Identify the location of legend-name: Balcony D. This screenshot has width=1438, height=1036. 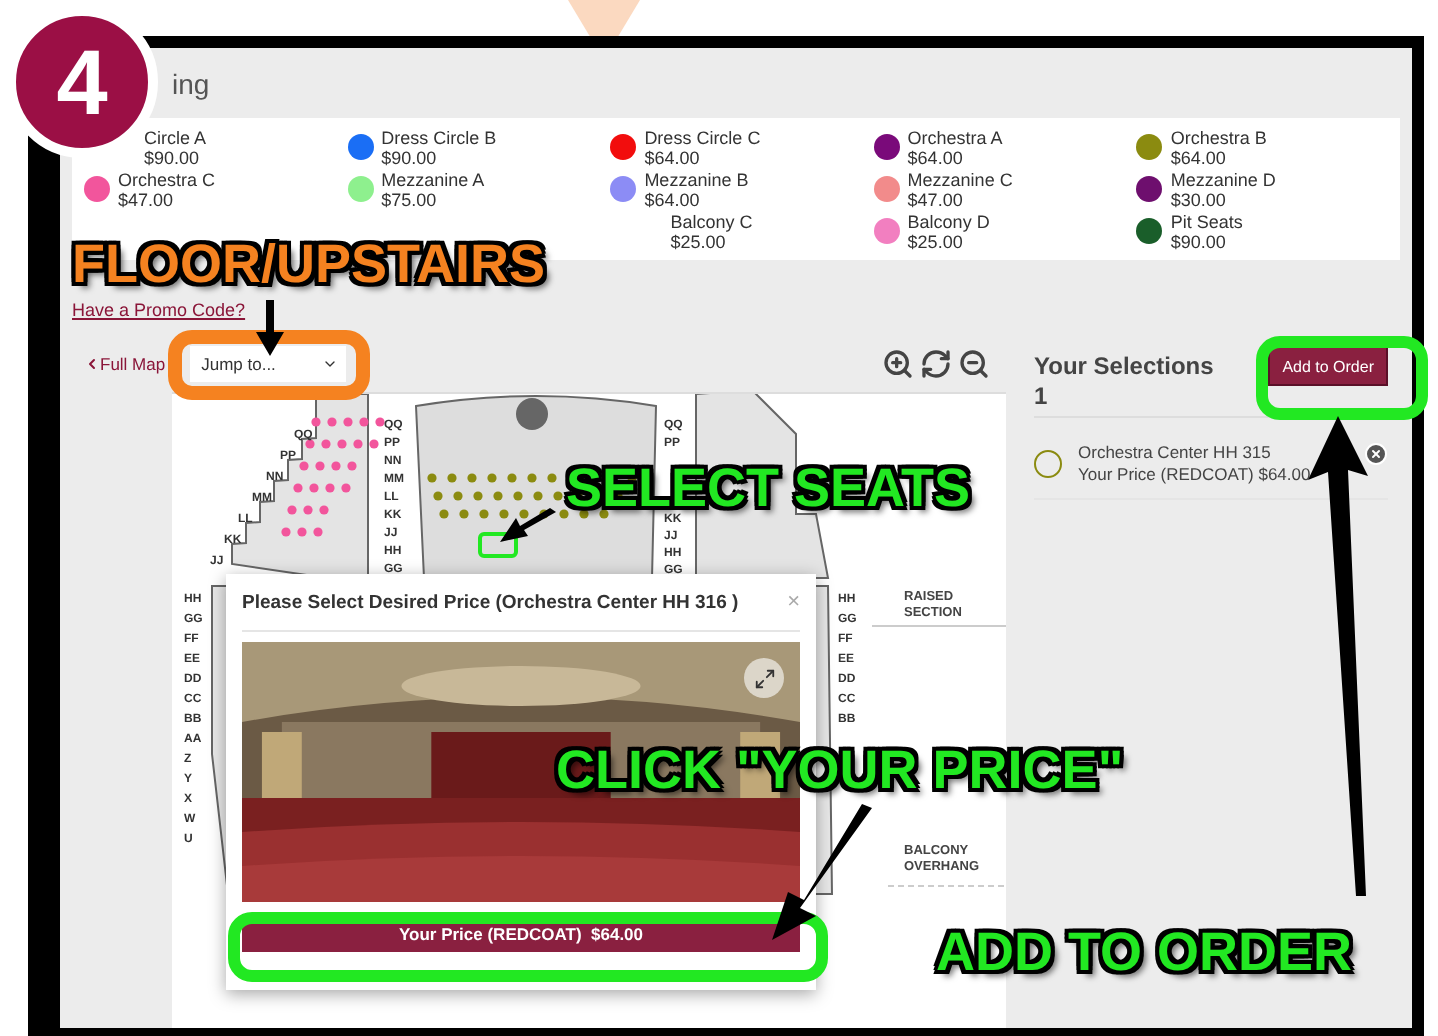
(948, 221).